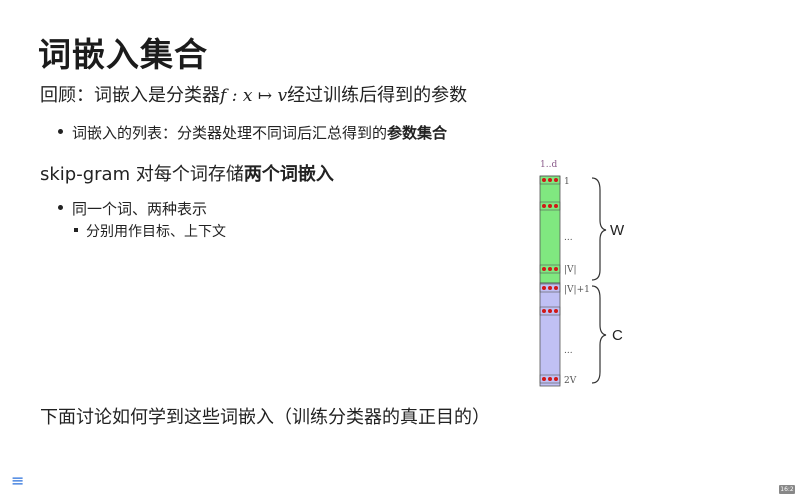  What do you see at coordinates (548, 165) in the screenshot?
I see `dimension-label: 1..d` at bounding box center [548, 165].